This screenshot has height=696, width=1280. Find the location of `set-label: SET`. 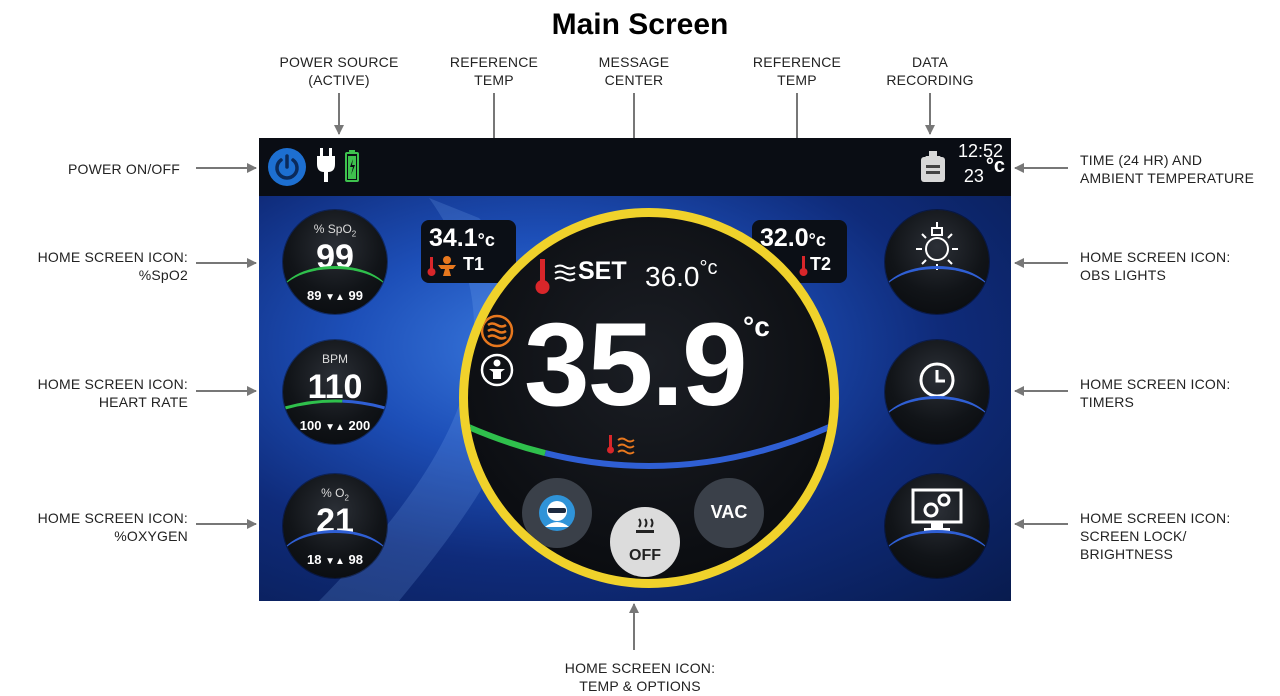

set-label: SET is located at coordinates (602, 271).